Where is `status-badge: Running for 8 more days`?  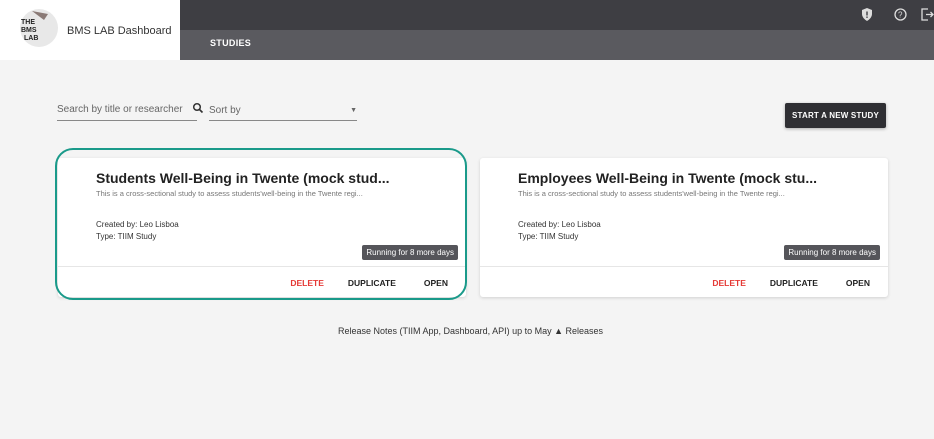
status-badge: Running for 8 more days is located at coordinates (832, 252).